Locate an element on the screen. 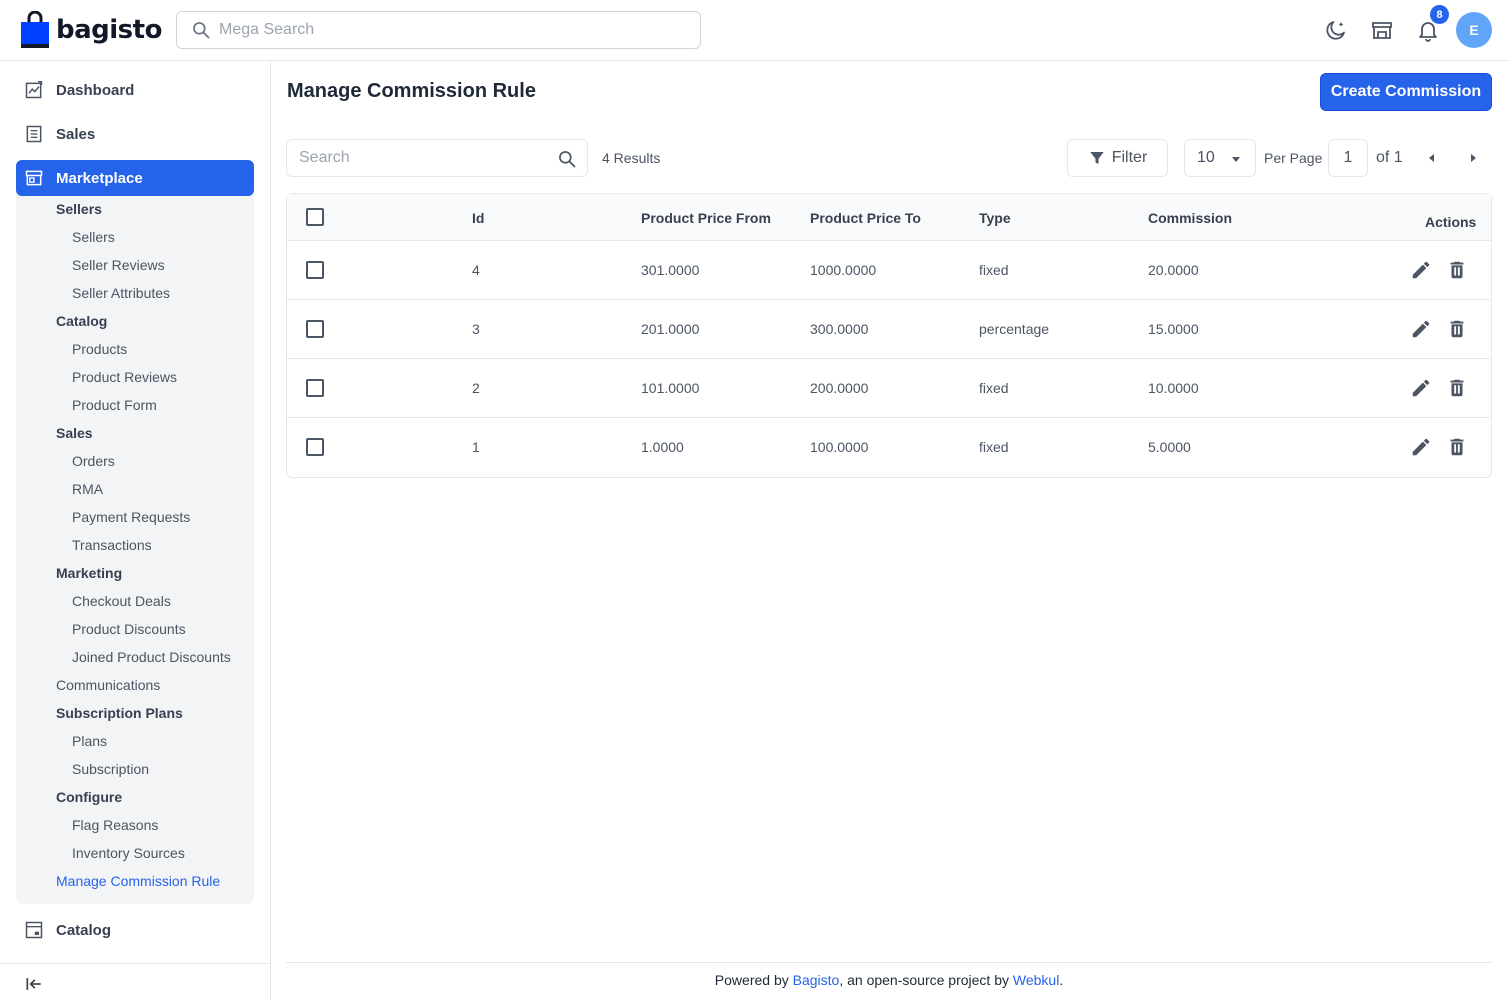  submenu-group-catalog: Catalog is located at coordinates (81, 321).